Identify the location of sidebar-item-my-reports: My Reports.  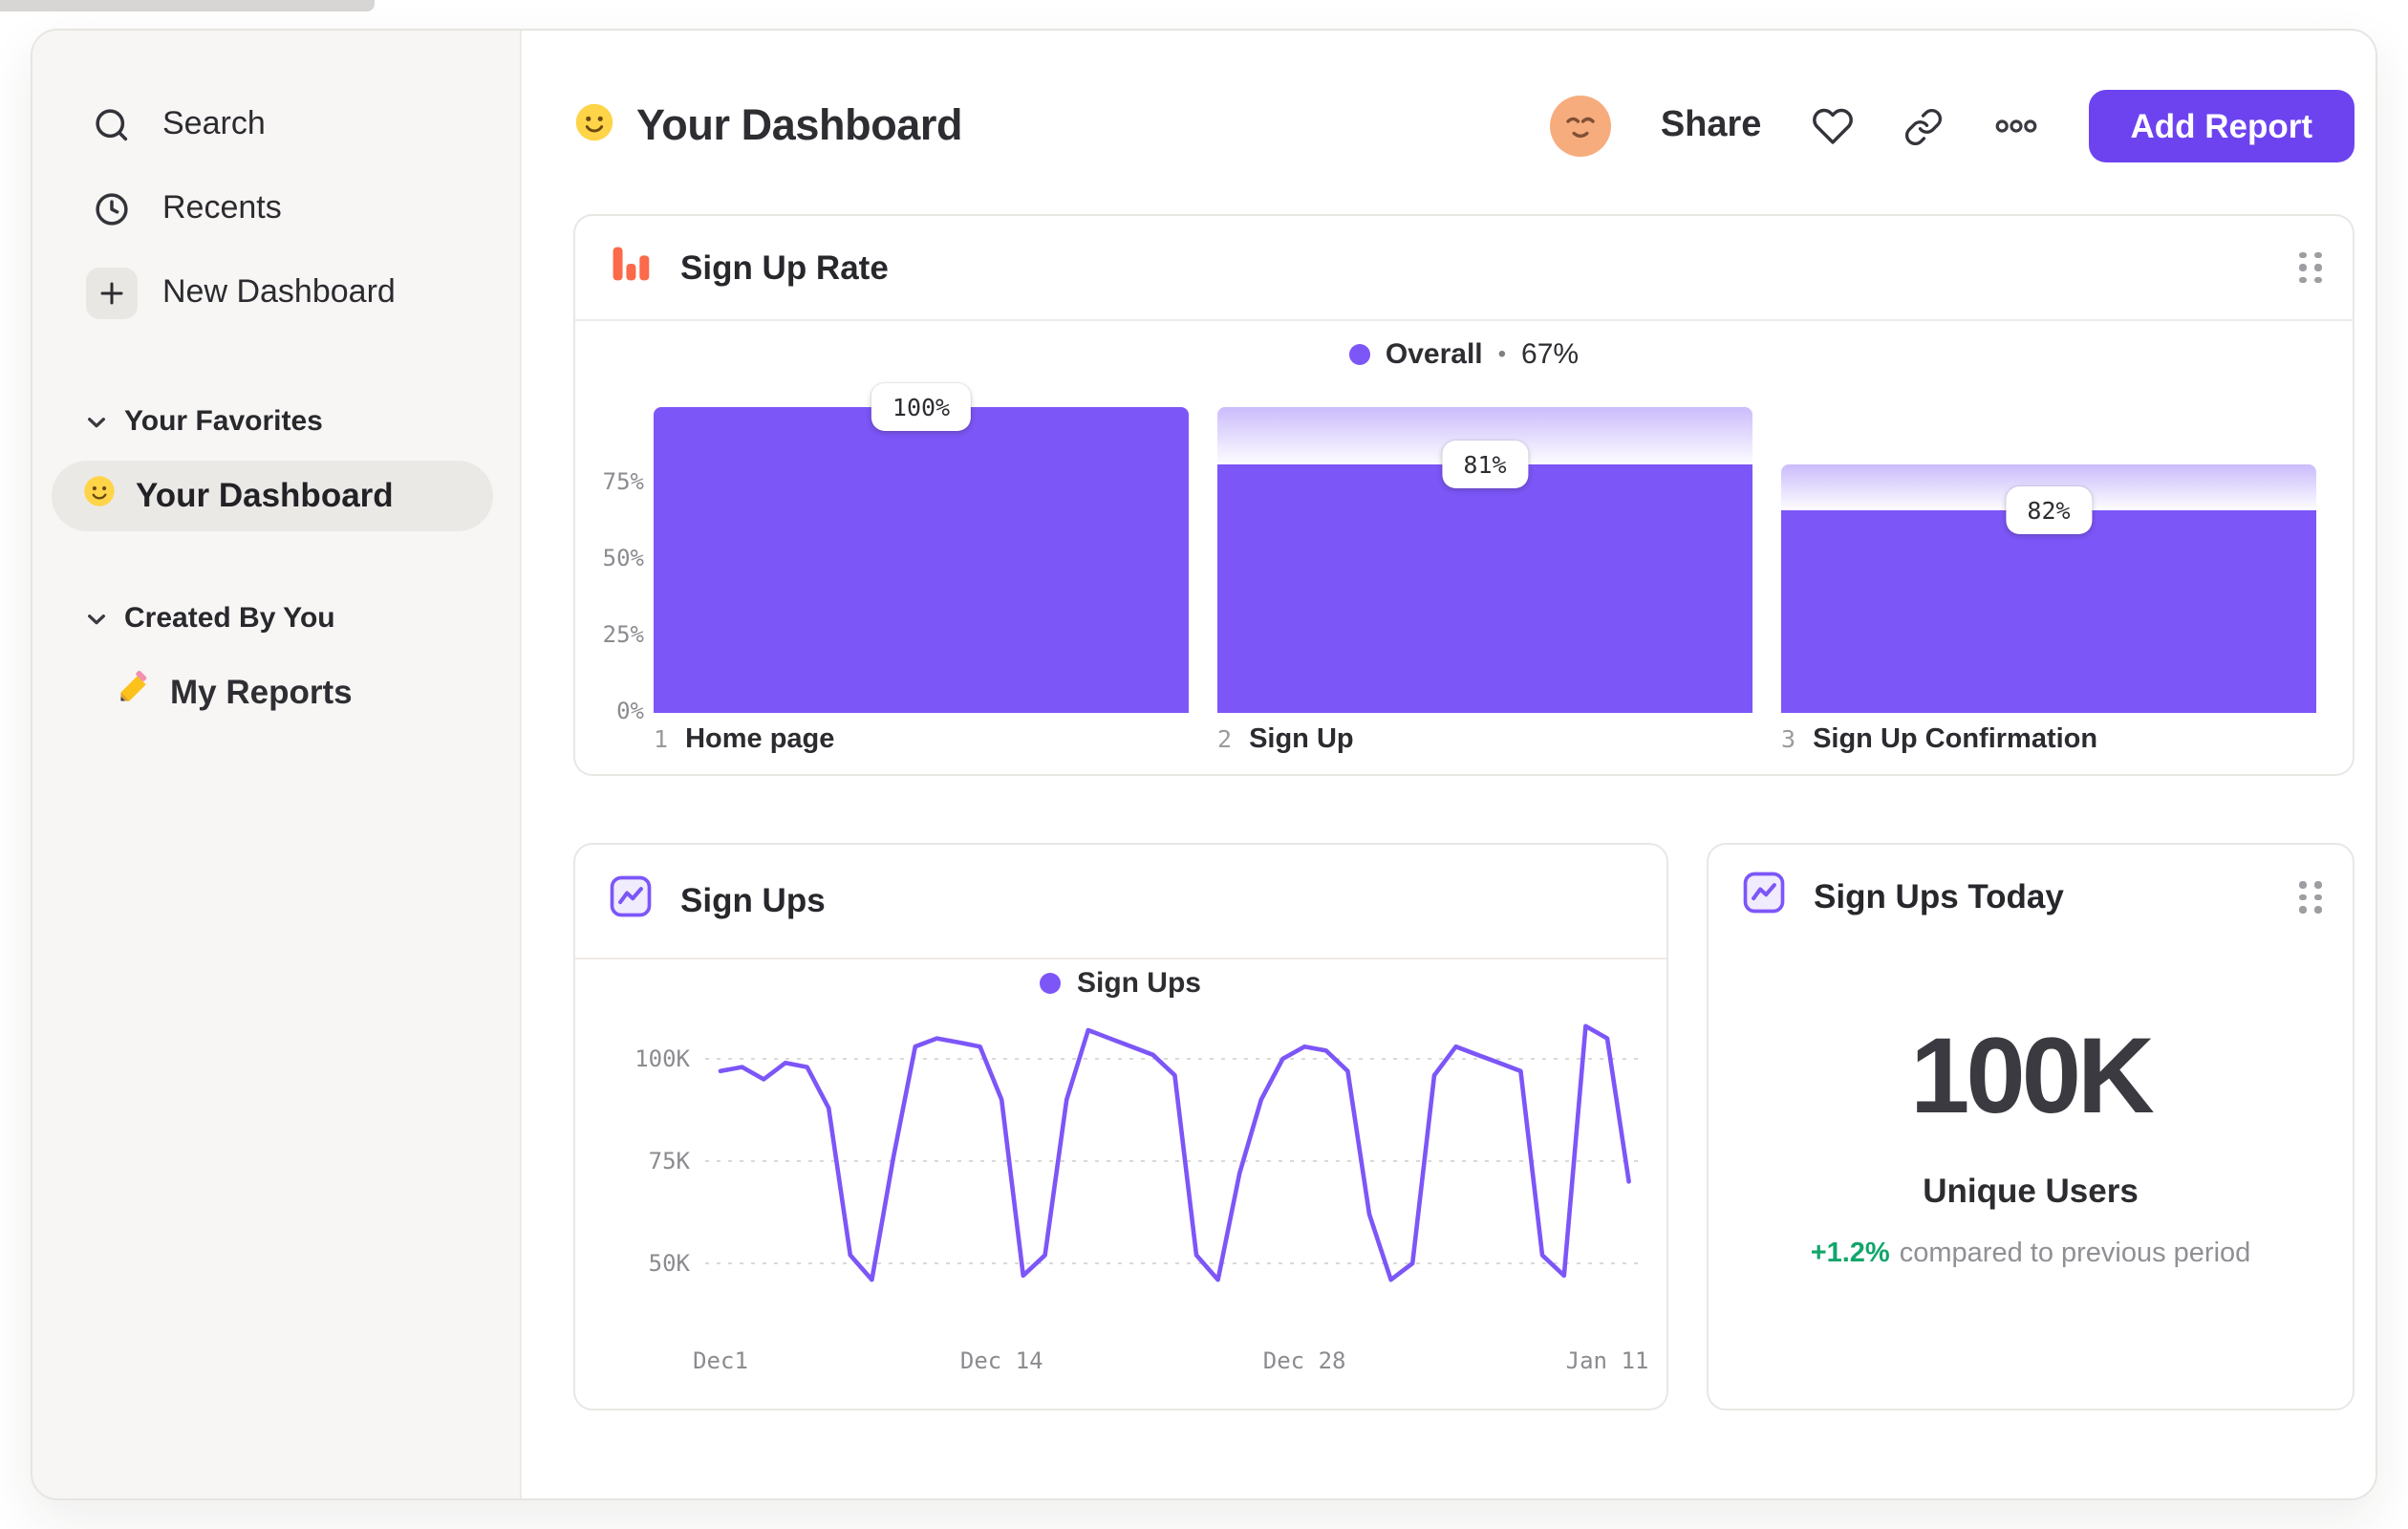
(276, 692).